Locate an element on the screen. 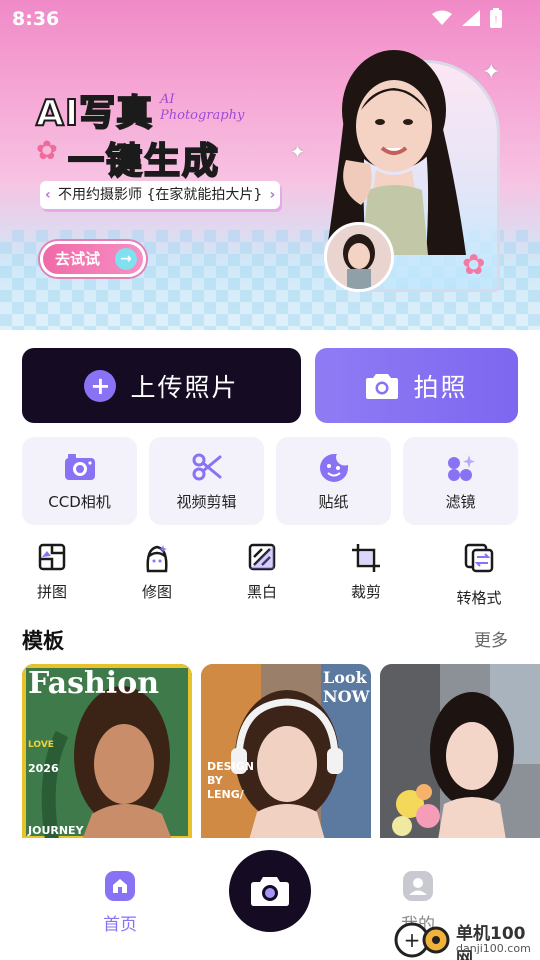 This screenshot has width=540, height=960. tool-card-video-edit: 视频剪辑 is located at coordinates (206, 481).